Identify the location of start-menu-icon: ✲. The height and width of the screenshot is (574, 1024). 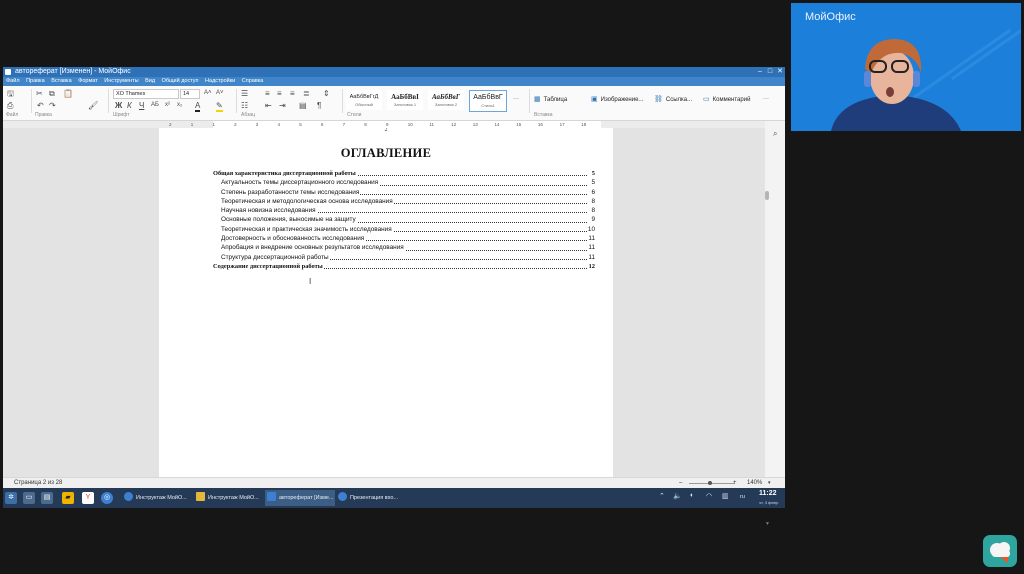
(11, 498).